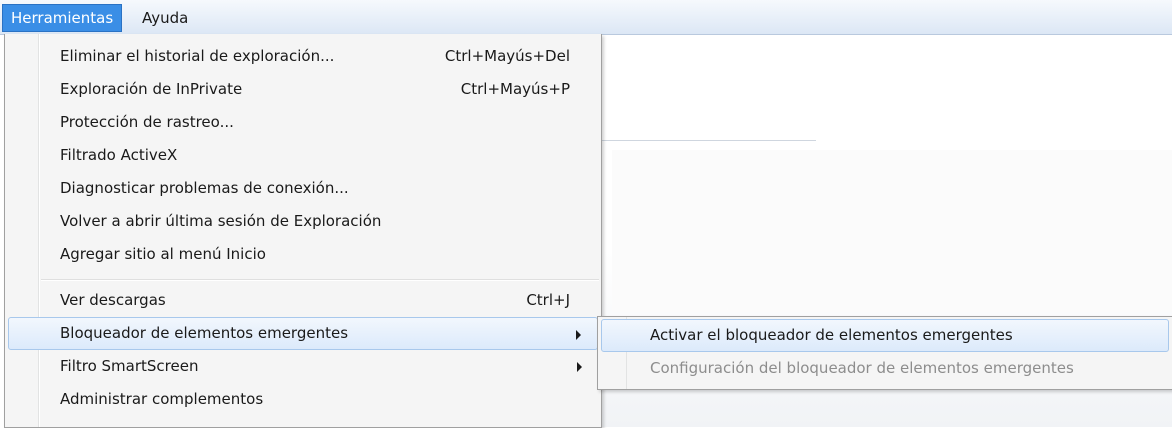  Describe the element at coordinates (320, 279) in the screenshot. I see `menu-separator` at that location.